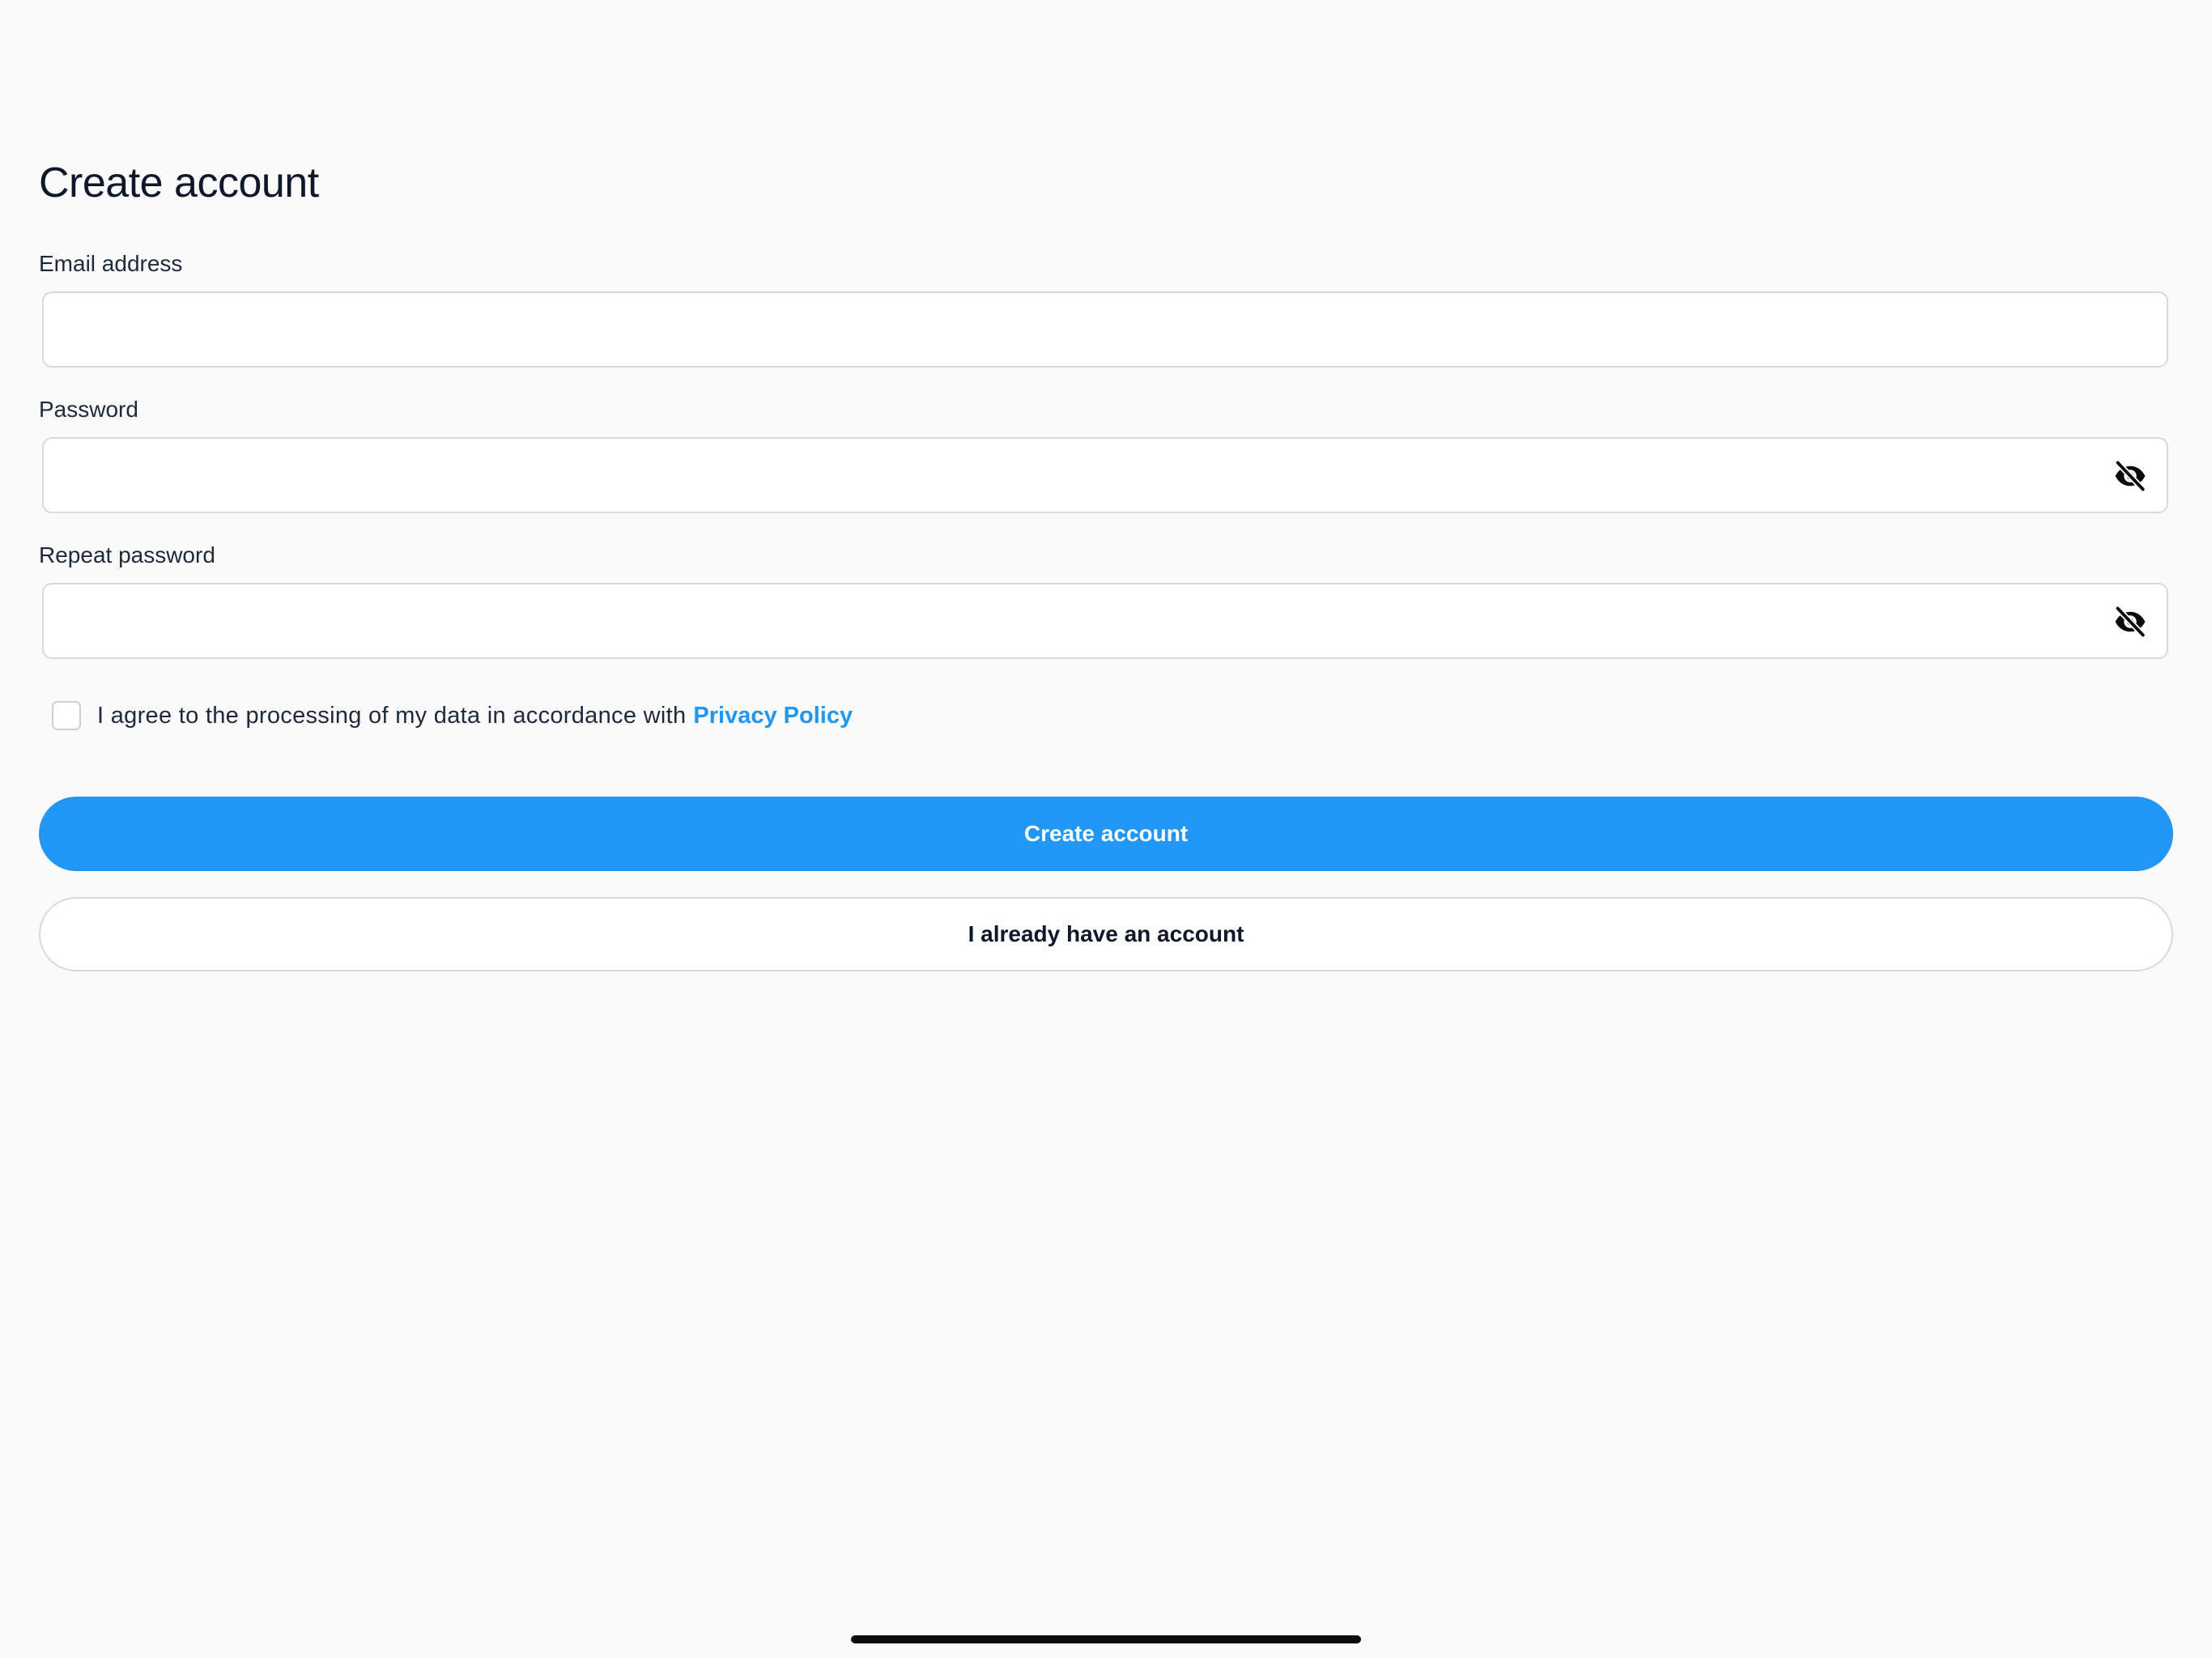 The image size is (2212, 1658). I want to click on repeat-password-field, so click(1105, 621).